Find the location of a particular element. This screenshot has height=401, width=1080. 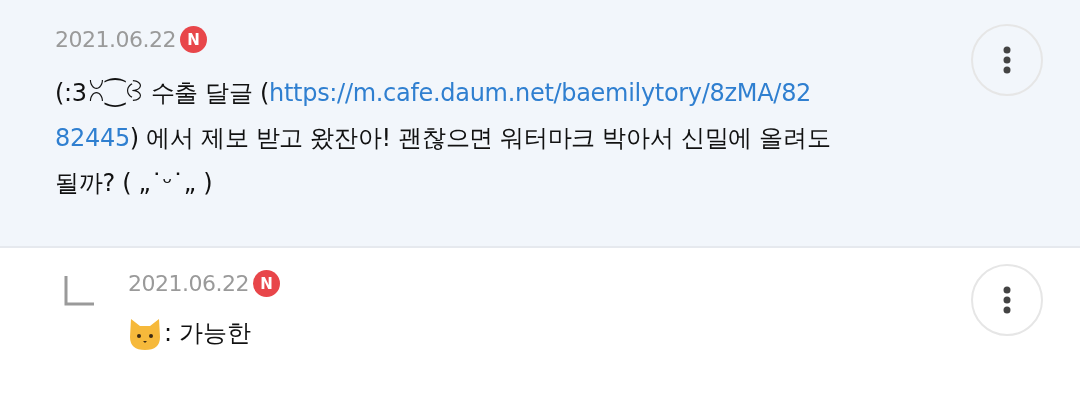

cat-face-icon is located at coordinates (145, 333).